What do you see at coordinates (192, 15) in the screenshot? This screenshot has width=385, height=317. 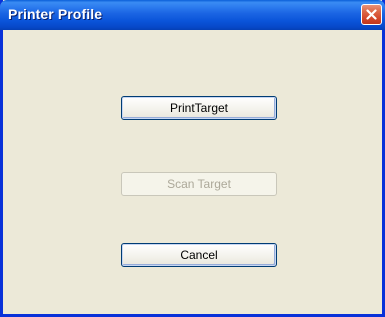 I see `title-bar: Printer Profile` at bounding box center [192, 15].